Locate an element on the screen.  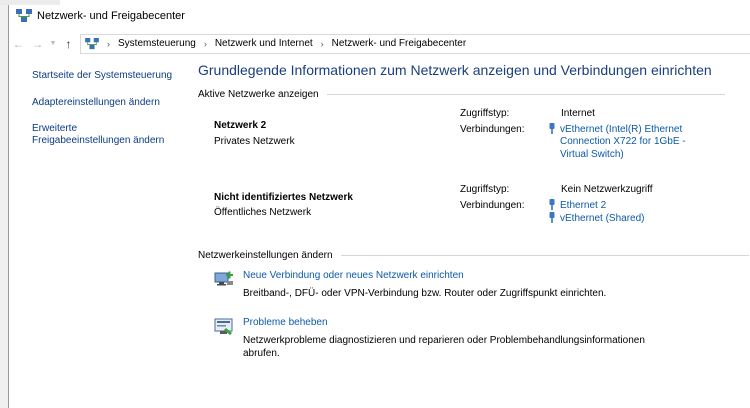
arrow-left-icon: ← is located at coordinates (18, 44).